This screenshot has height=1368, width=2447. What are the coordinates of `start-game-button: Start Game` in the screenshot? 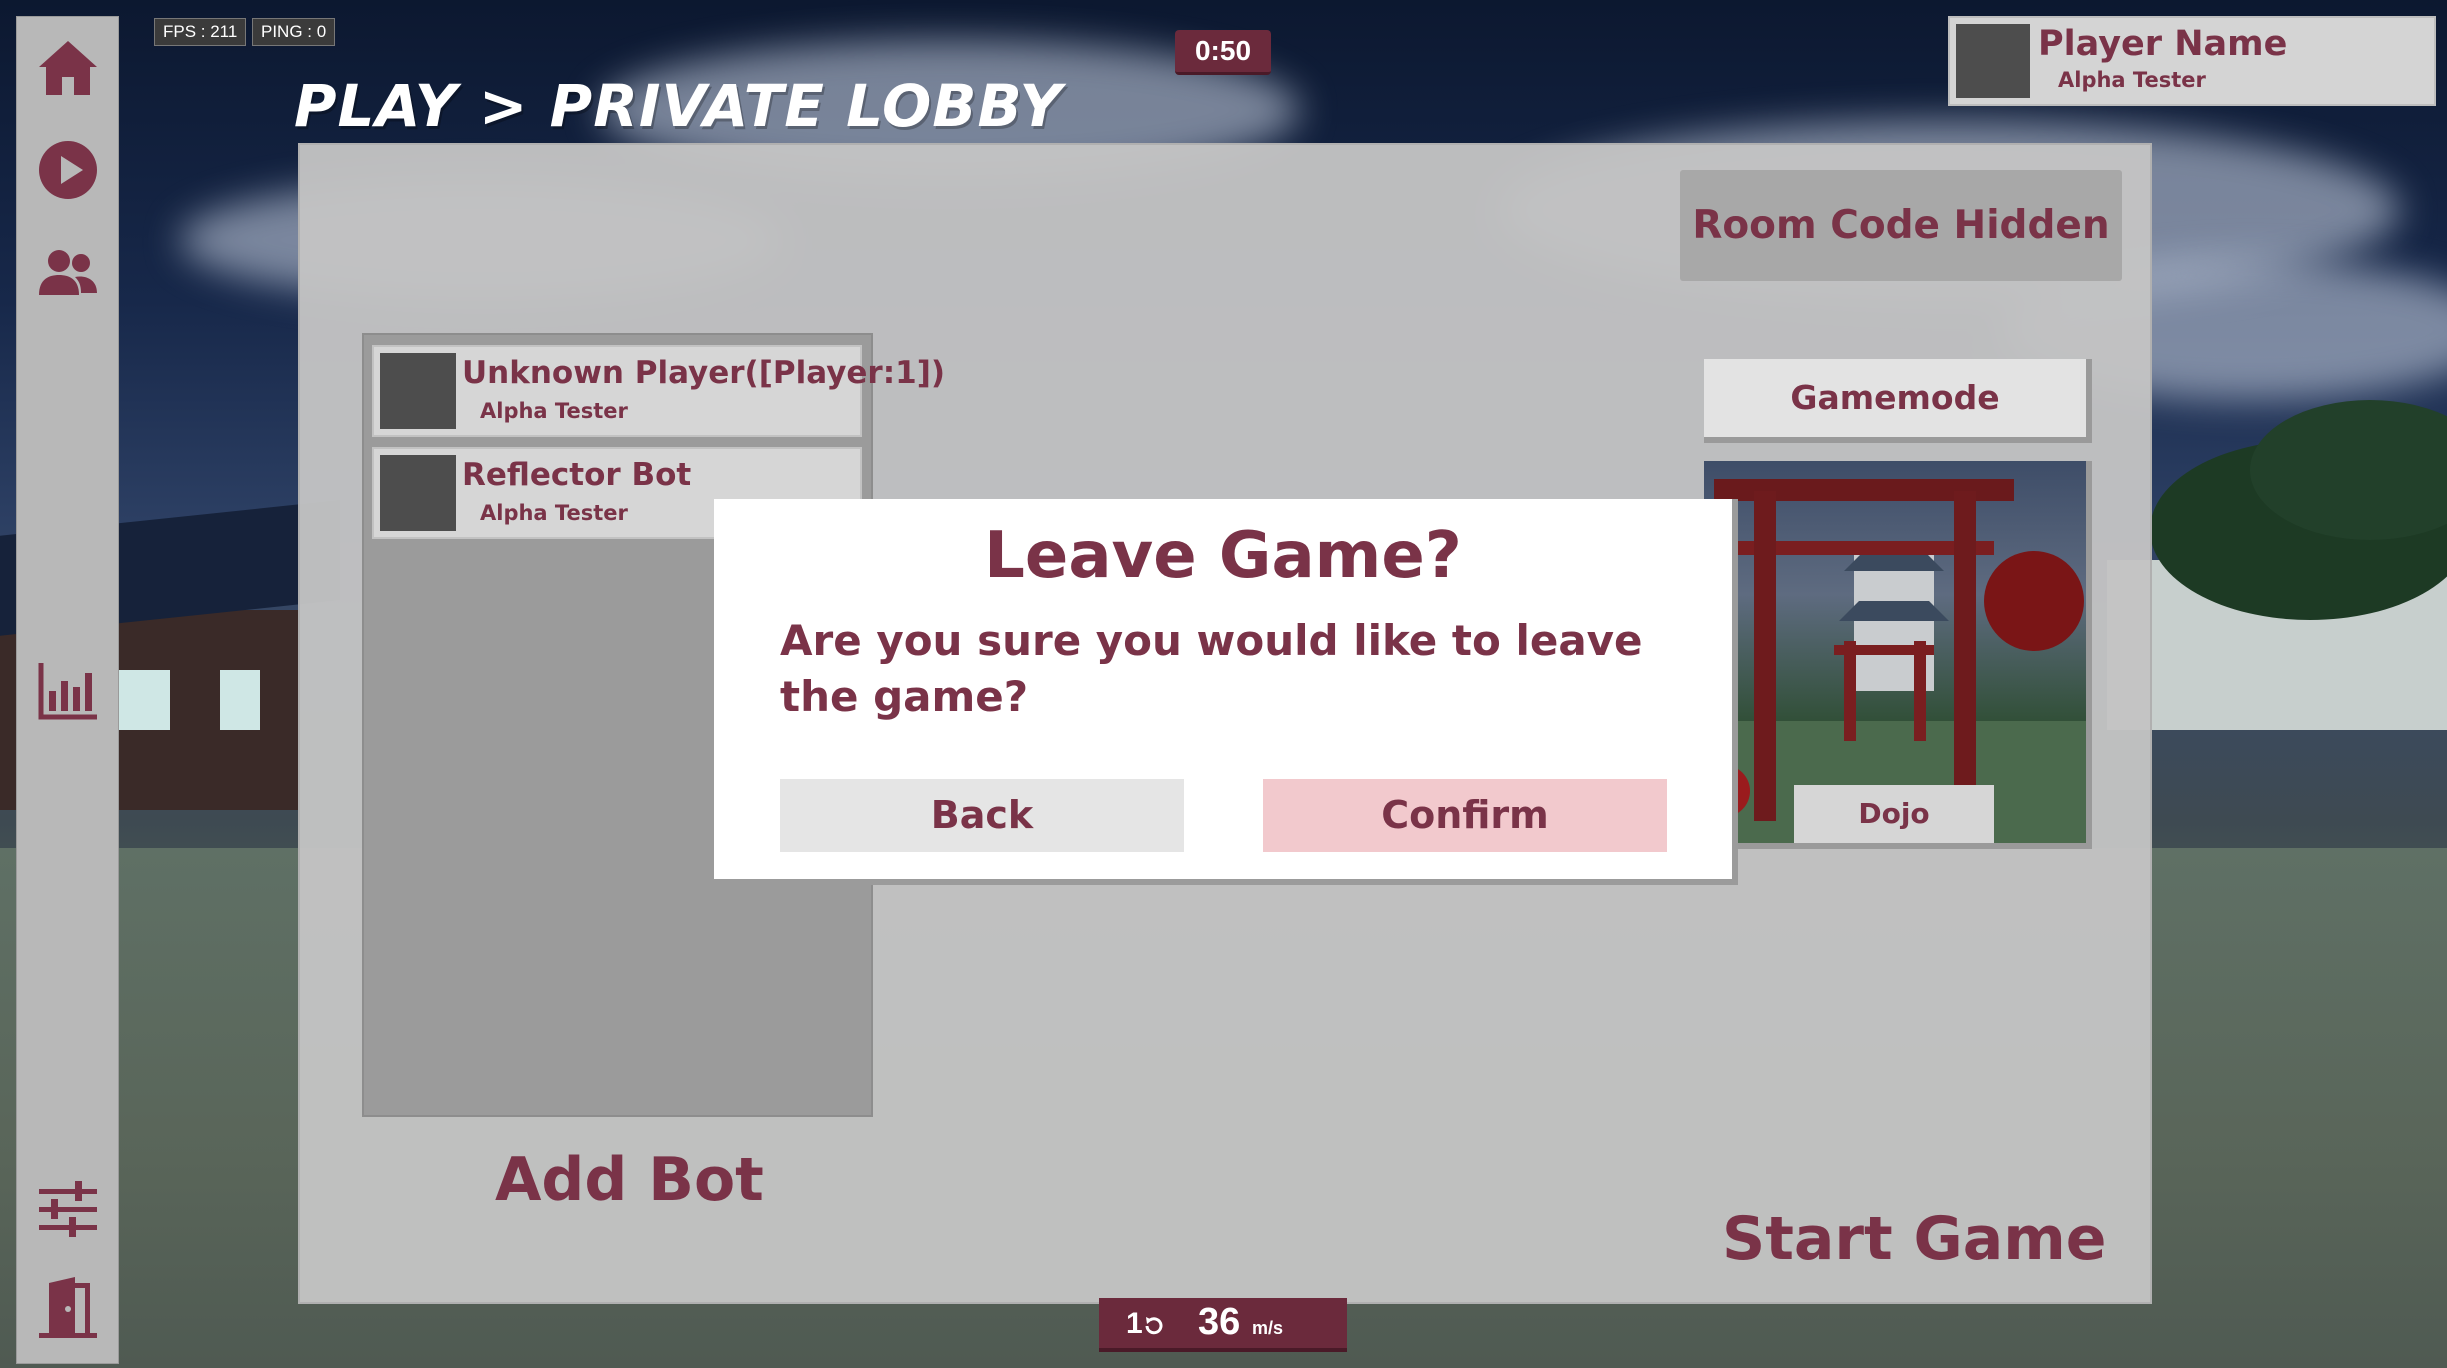 It's located at (1914, 1239).